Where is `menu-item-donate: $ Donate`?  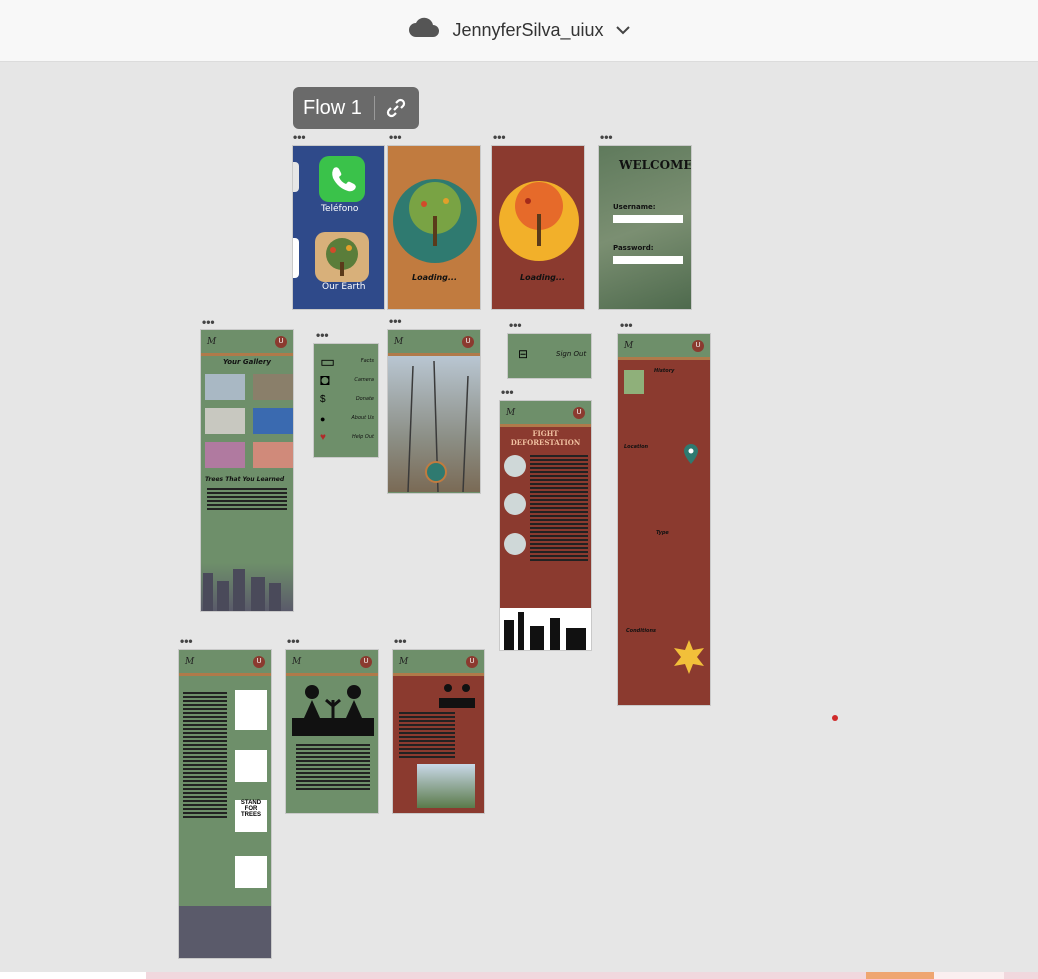
menu-item-donate: $ Donate is located at coordinates (347, 399).